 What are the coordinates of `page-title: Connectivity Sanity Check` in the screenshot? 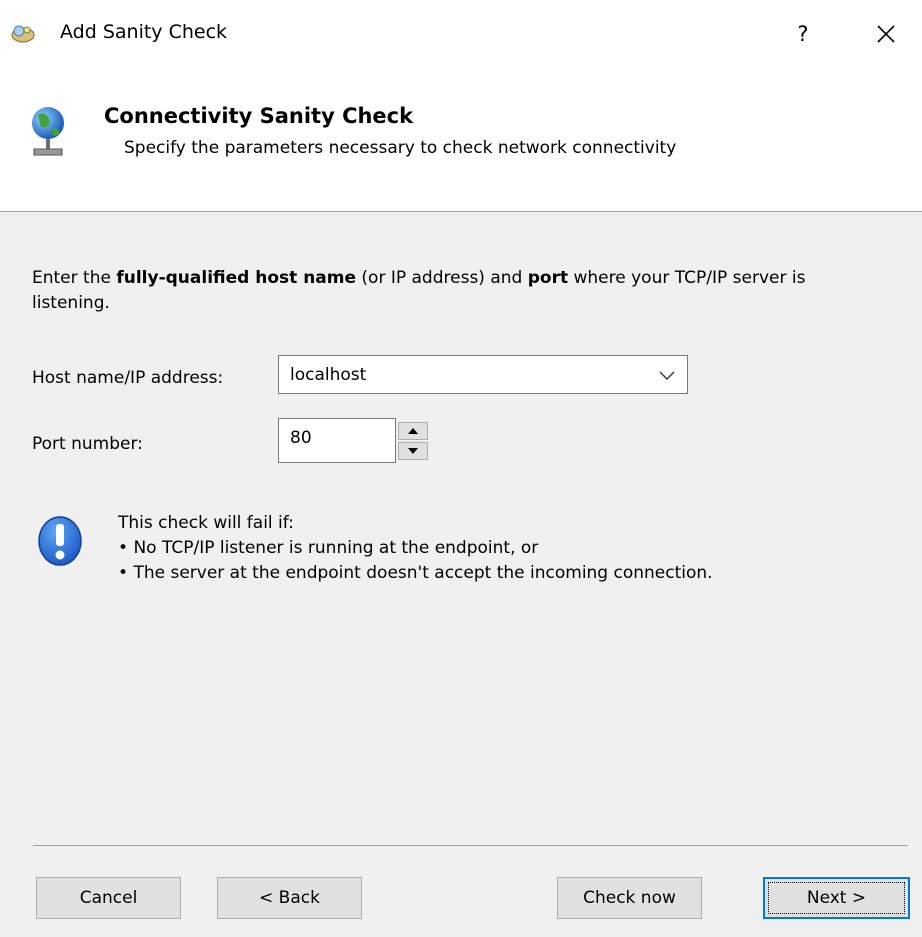 It's located at (259, 116).